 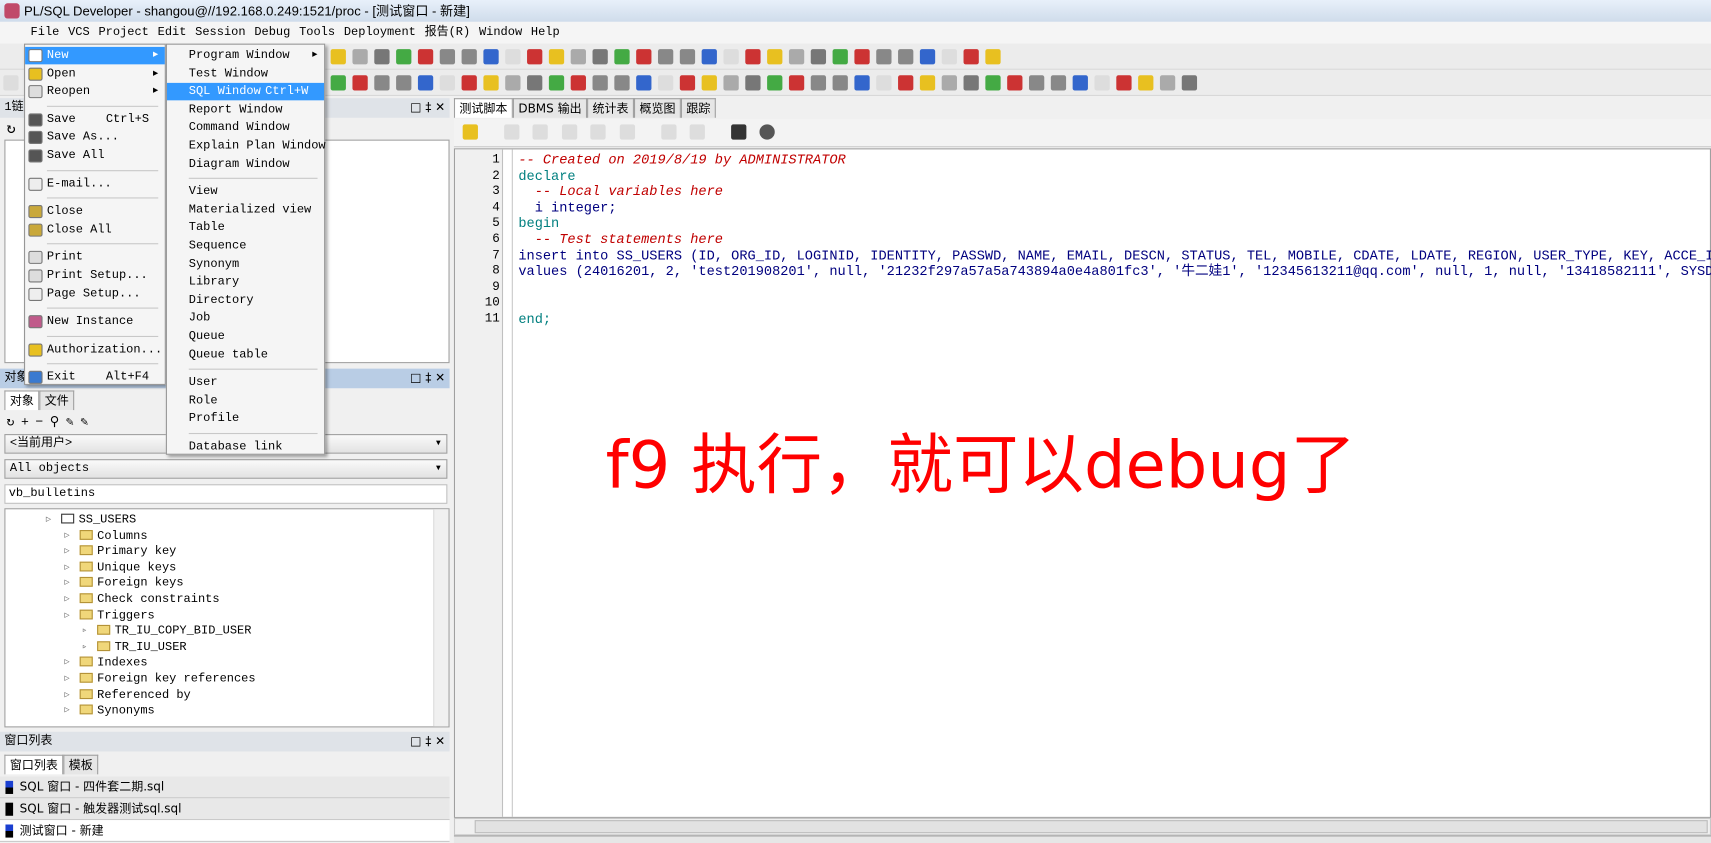 What do you see at coordinates (124, 583) in the screenshot?
I see `tree-node: Foreign keys ▷` at bounding box center [124, 583].